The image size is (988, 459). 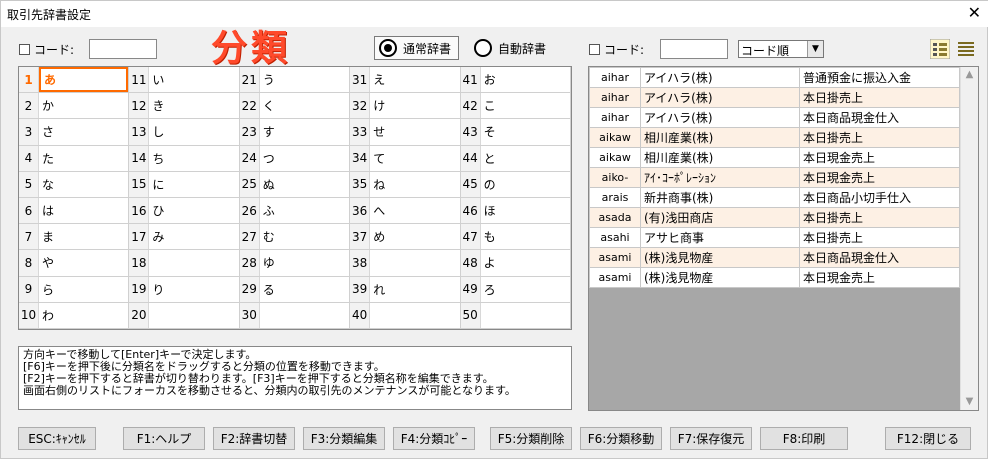 What do you see at coordinates (74, 80) in the screenshot?
I see `category-cell: 1あ` at bounding box center [74, 80].